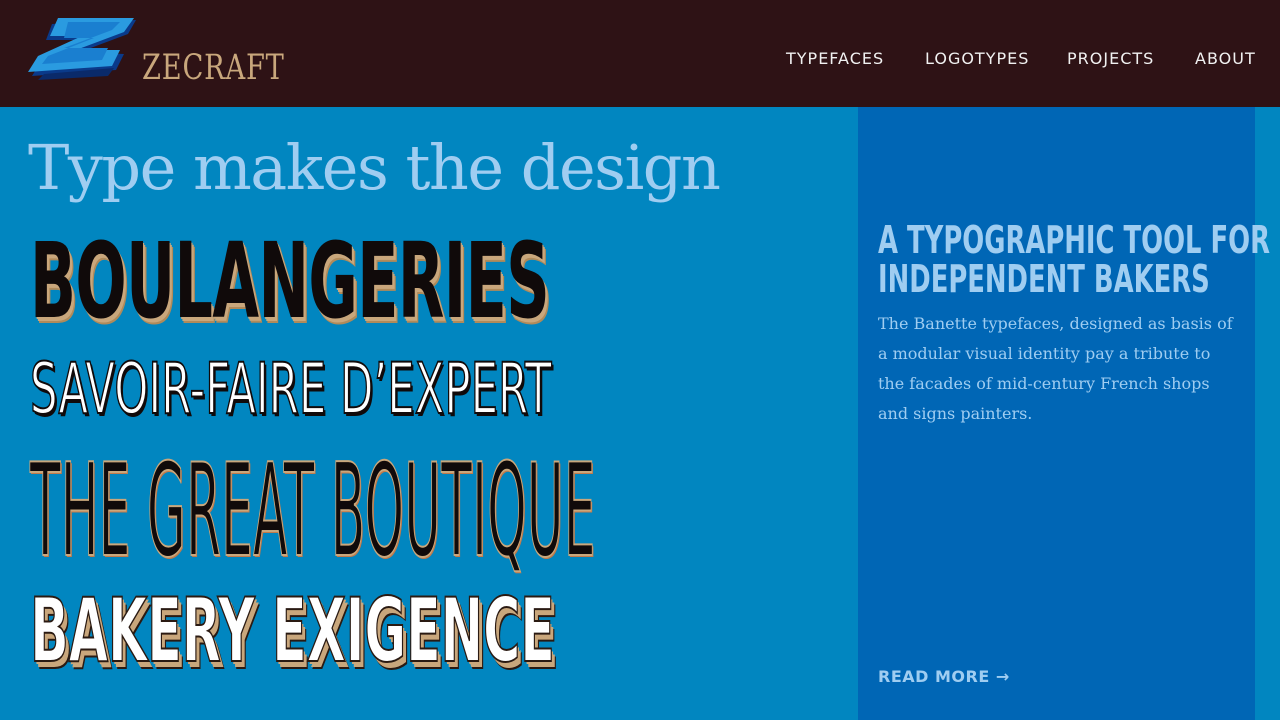 This screenshot has width=1280, height=720. Describe the element at coordinates (292, 630) in the screenshot. I see `specimen-bakery-exigence: BAKERY EXIGENCE` at that location.